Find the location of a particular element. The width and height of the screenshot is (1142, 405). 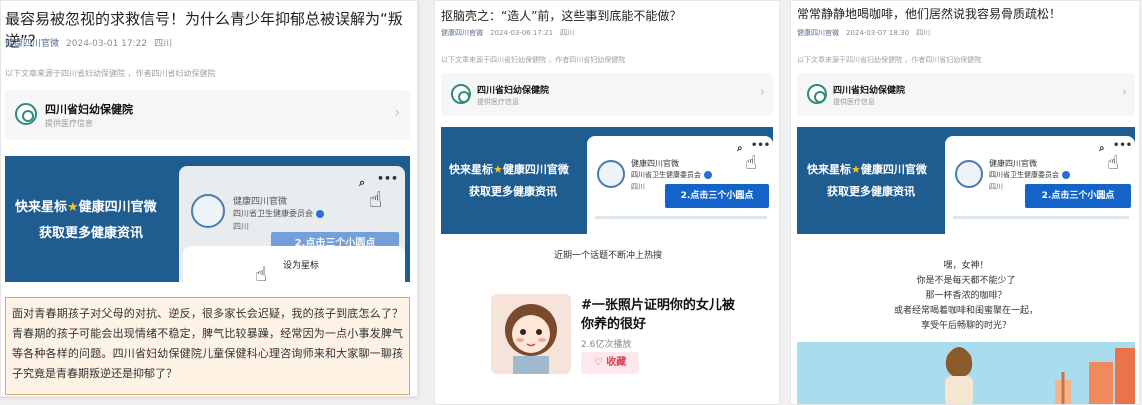

article-meta: 健康四川官微 2024-03-06 17:21 四川 is located at coordinates (507, 33).